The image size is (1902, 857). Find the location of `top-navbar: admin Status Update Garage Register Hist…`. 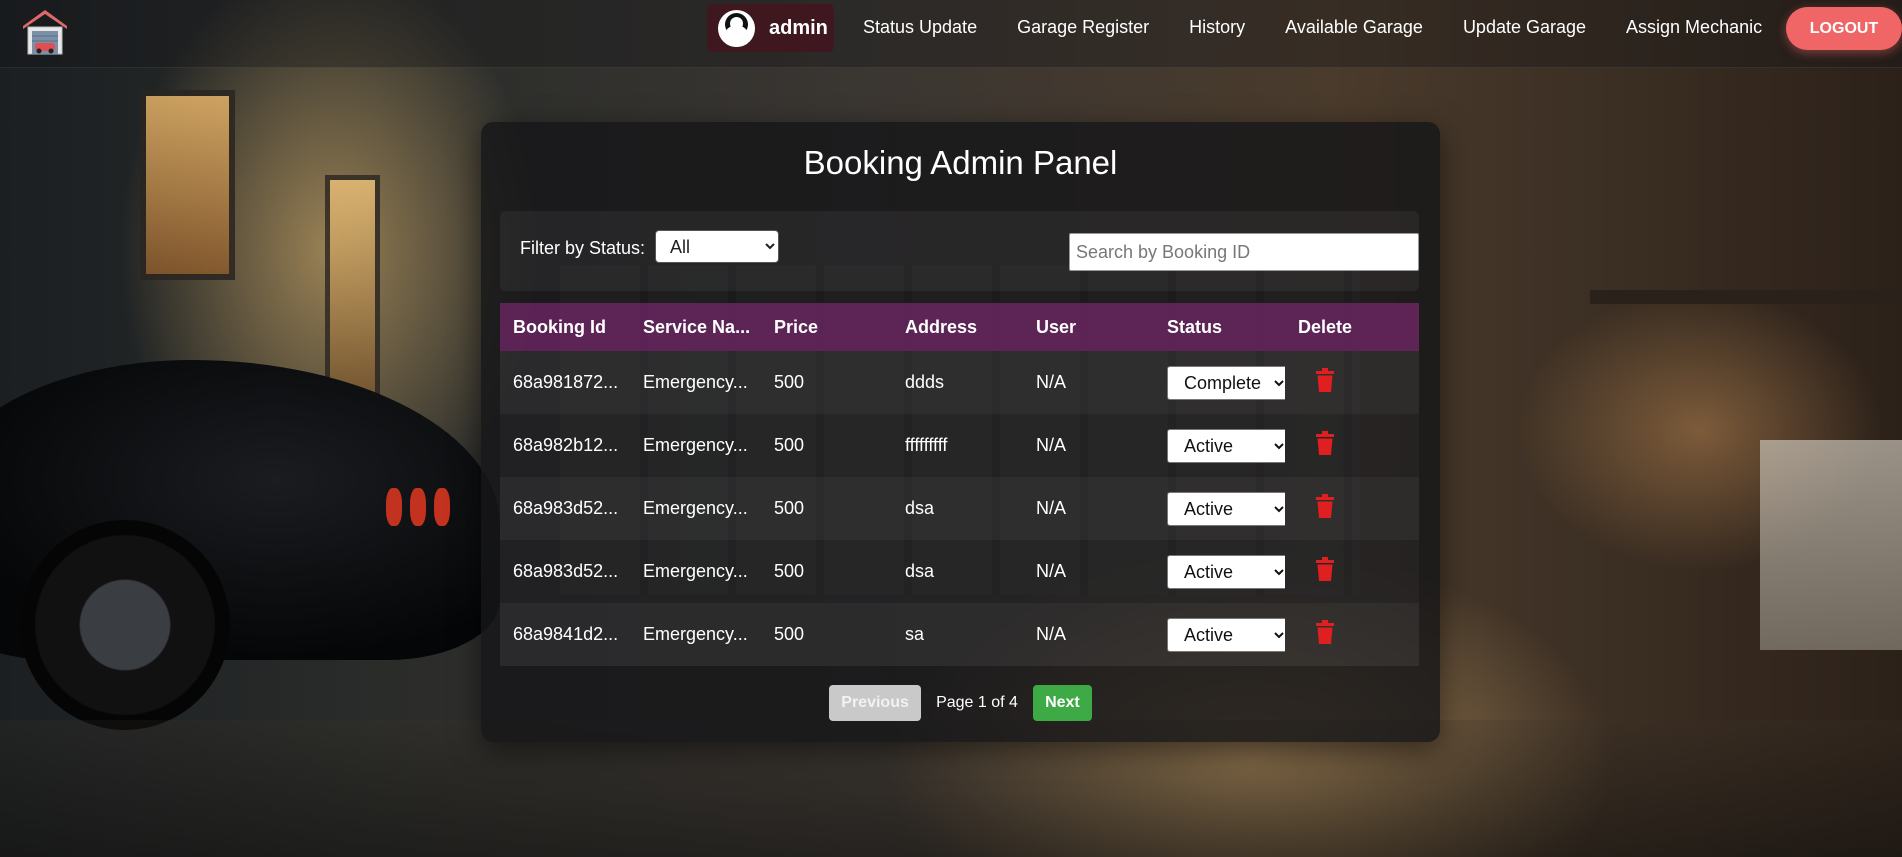

top-navbar: admin Status Update Garage Register Hist… is located at coordinates (951, 34).